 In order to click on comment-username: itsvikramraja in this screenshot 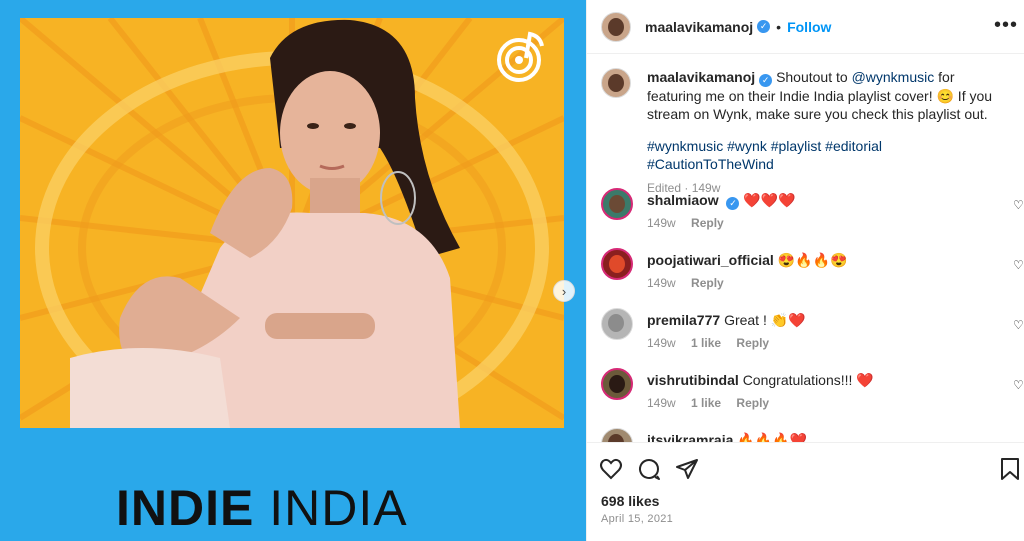, I will do `click(690, 437)`.